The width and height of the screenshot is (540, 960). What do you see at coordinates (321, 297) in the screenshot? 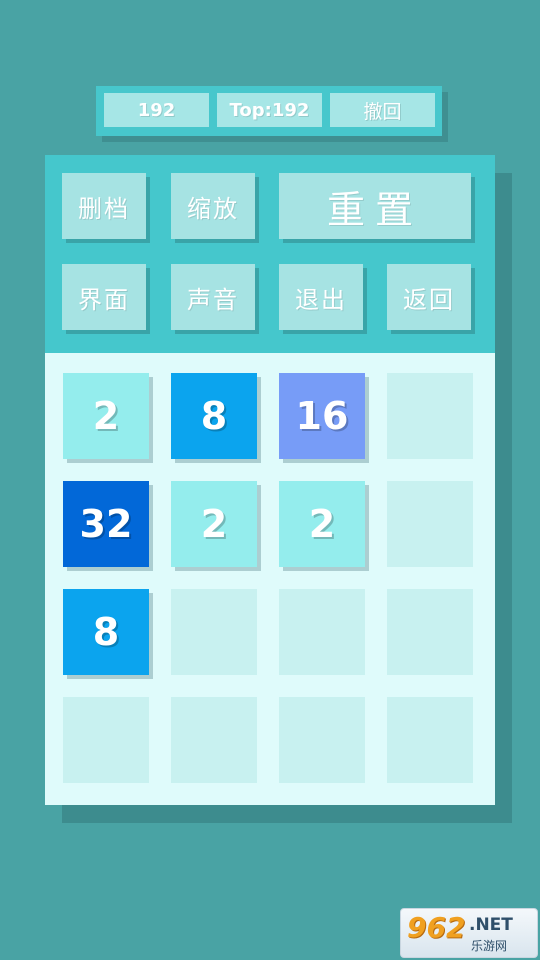
I see `exit-button: 退出` at bounding box center [321, 297].